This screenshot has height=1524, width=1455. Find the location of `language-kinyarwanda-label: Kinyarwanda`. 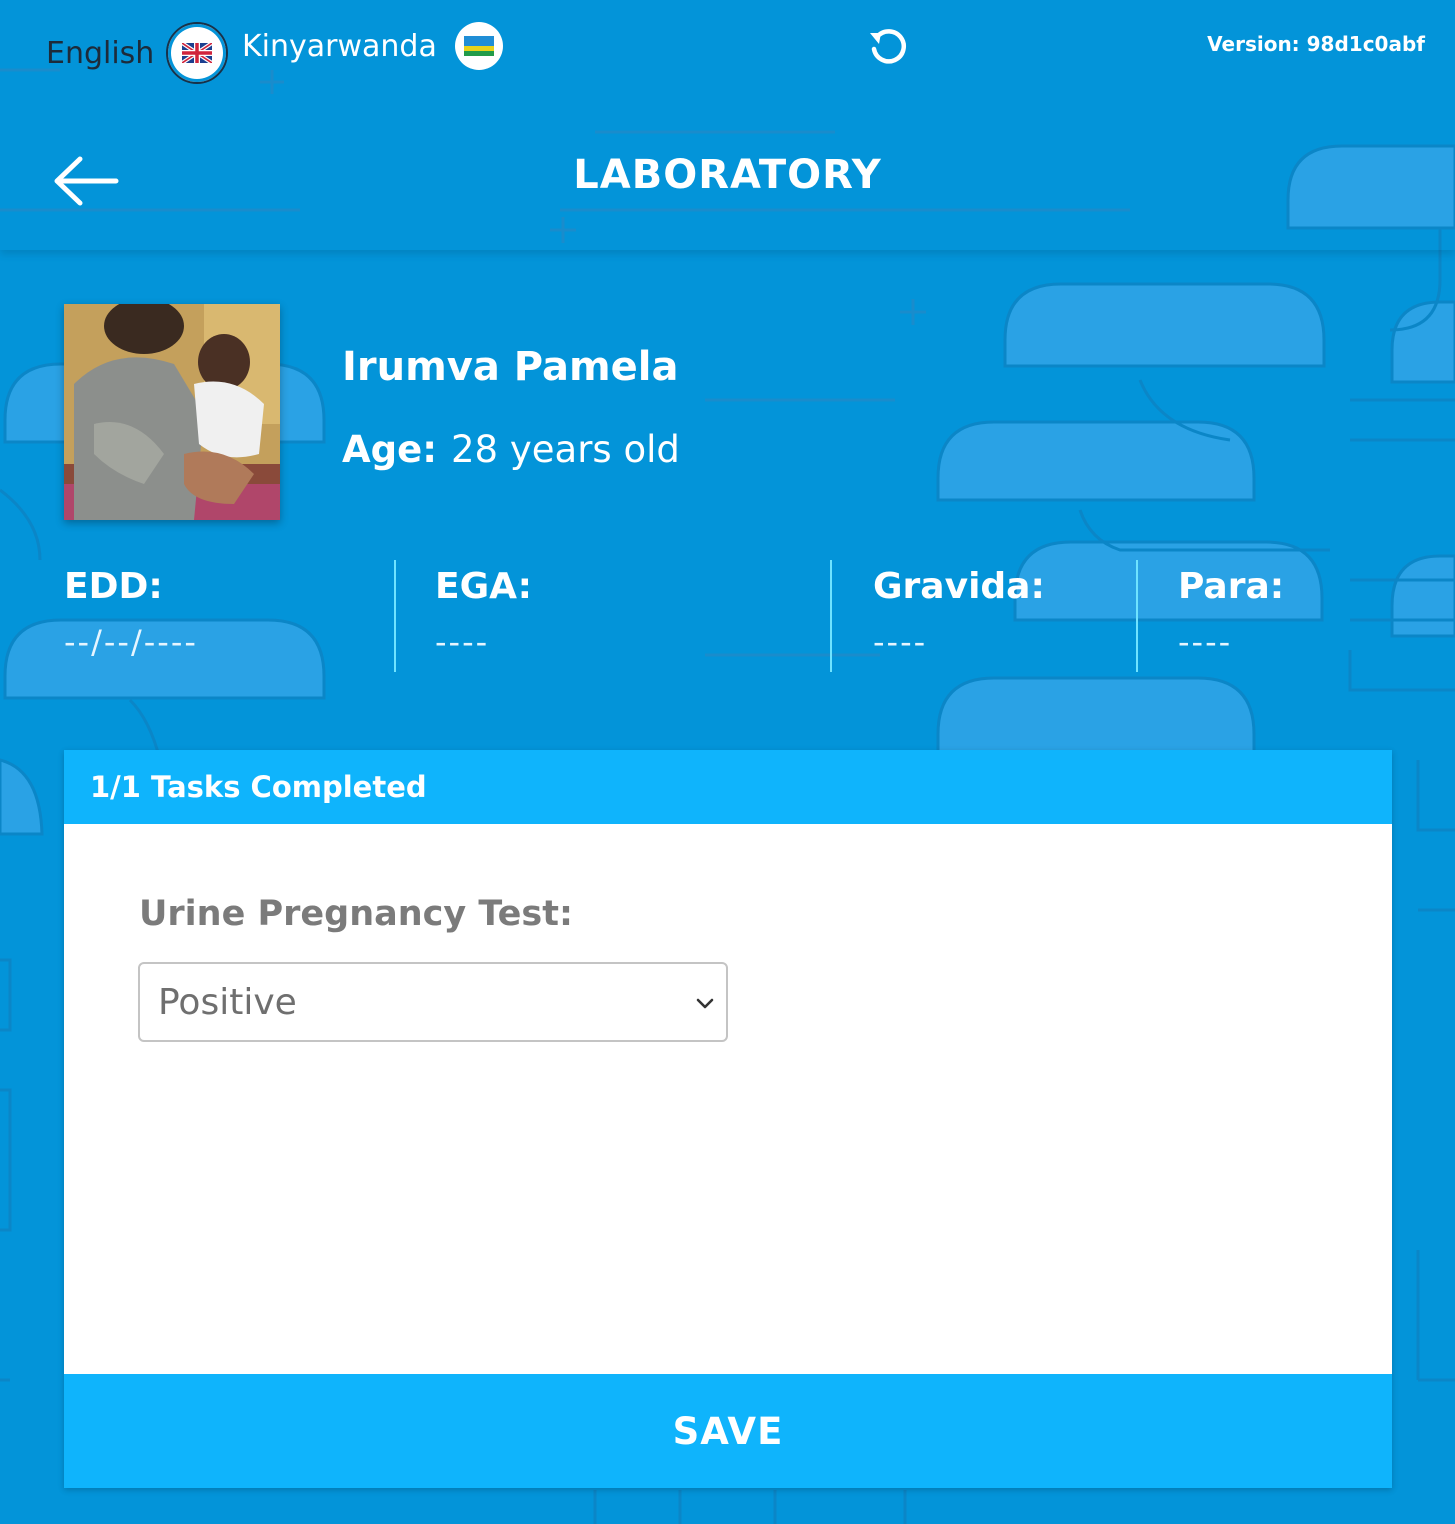

language-kinyarwanda-label: Kinyarwanda is located at coordinates (339, 46).